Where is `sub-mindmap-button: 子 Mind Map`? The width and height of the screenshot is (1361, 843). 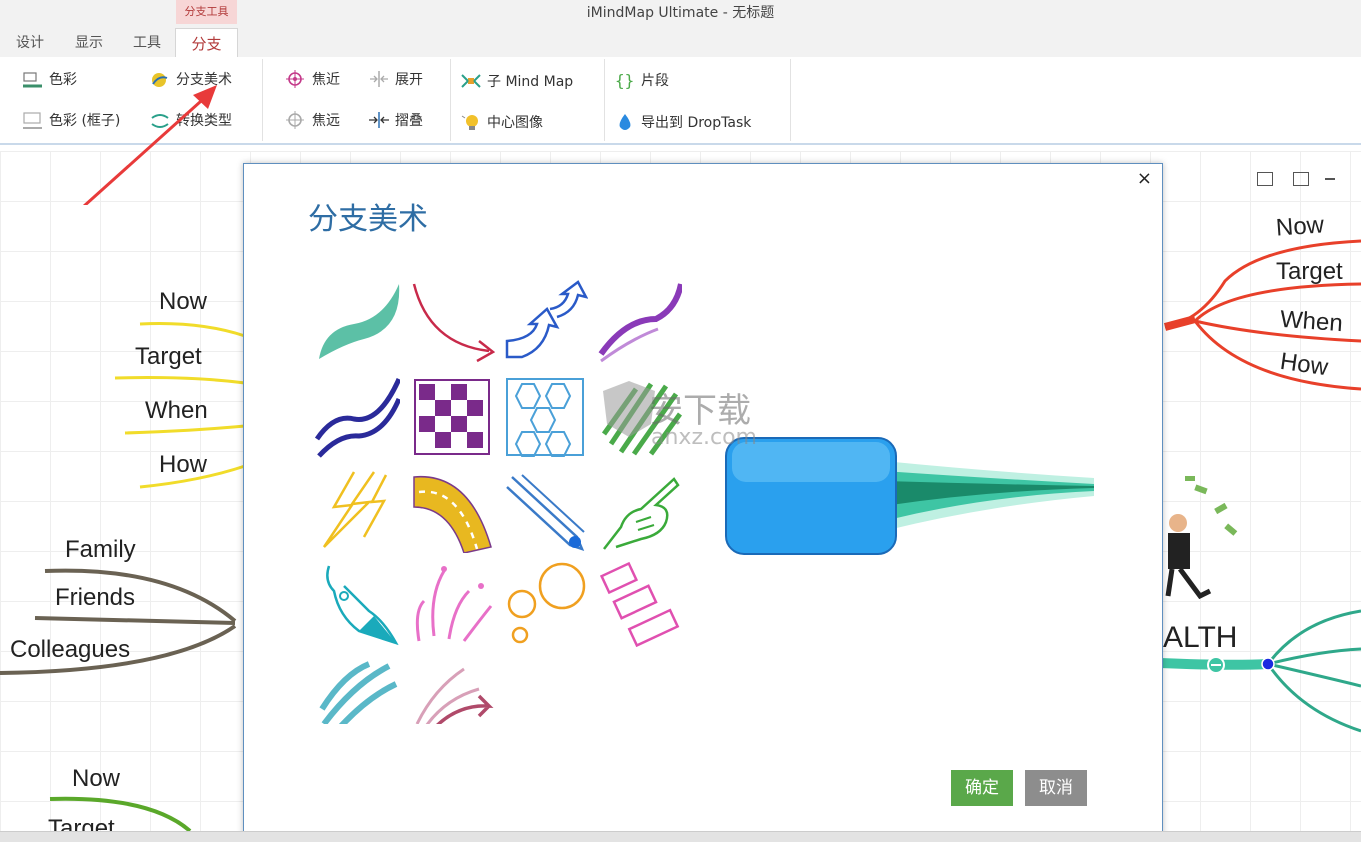
sub-mindmap-button: 子 Mind Map is located at coordinates (516, 81).